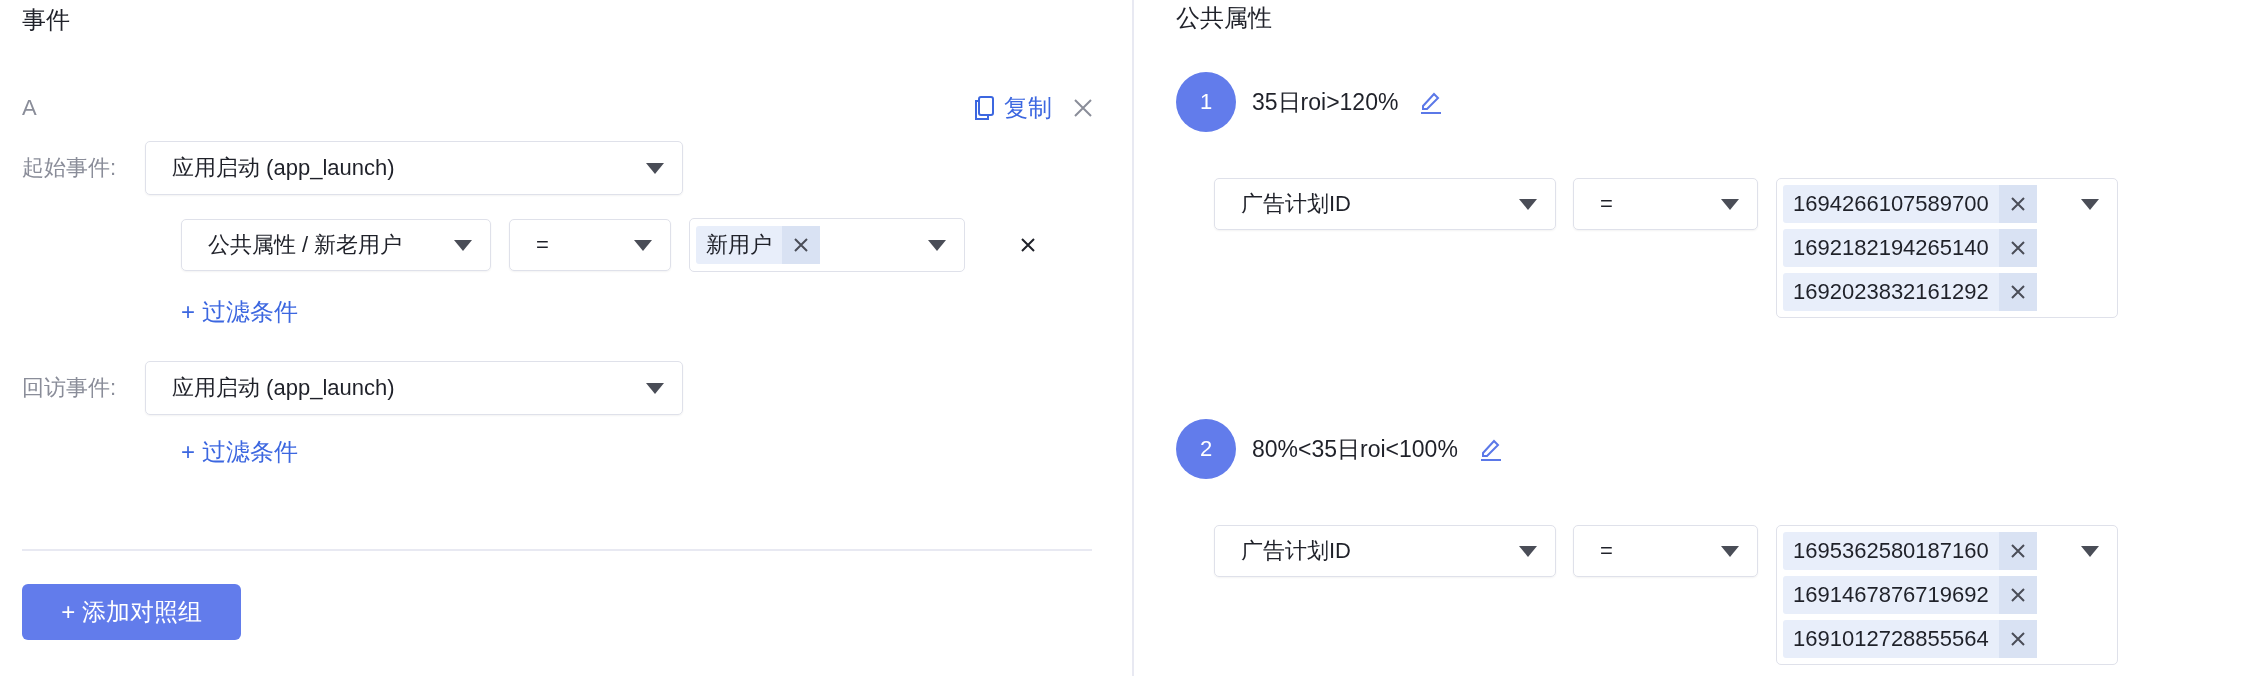 Image resolution: width=2260 pixels, height=676 pixels. I want to click on value-field: 1695362580187160 1691467876719692 1691012728855564, so click(1947, 595).